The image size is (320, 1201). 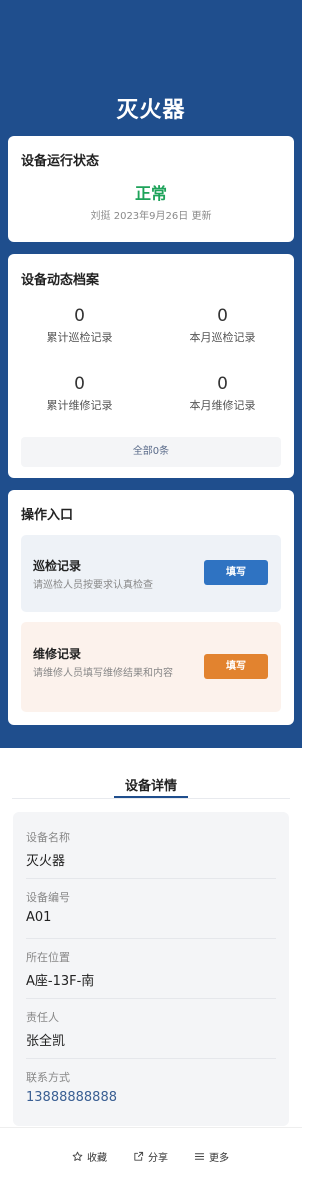 I want to click on status-card-title: 设备运行状态, so click(x=60, y=161).